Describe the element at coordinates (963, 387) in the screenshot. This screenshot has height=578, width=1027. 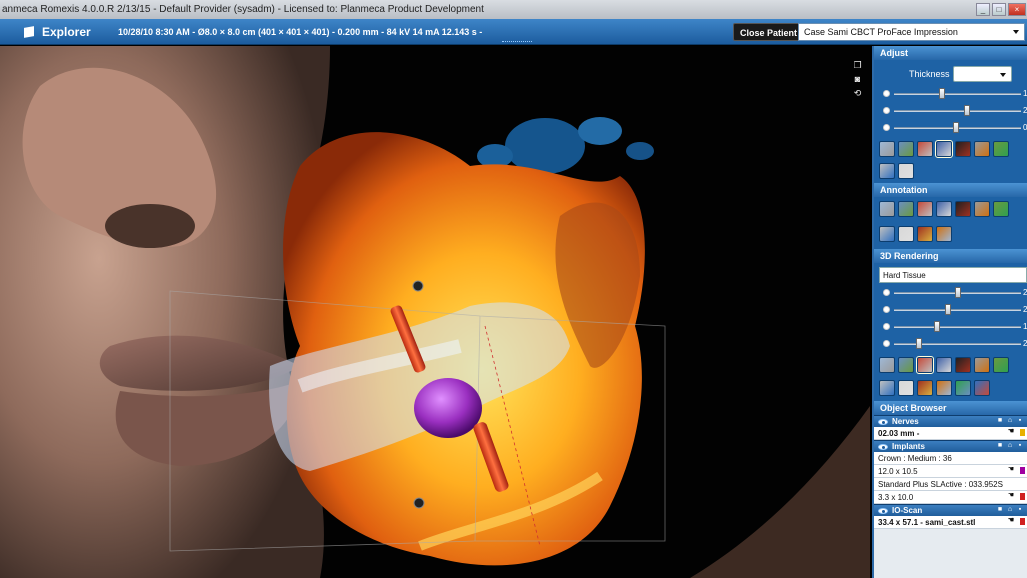
I see `brush-icon` at that location.